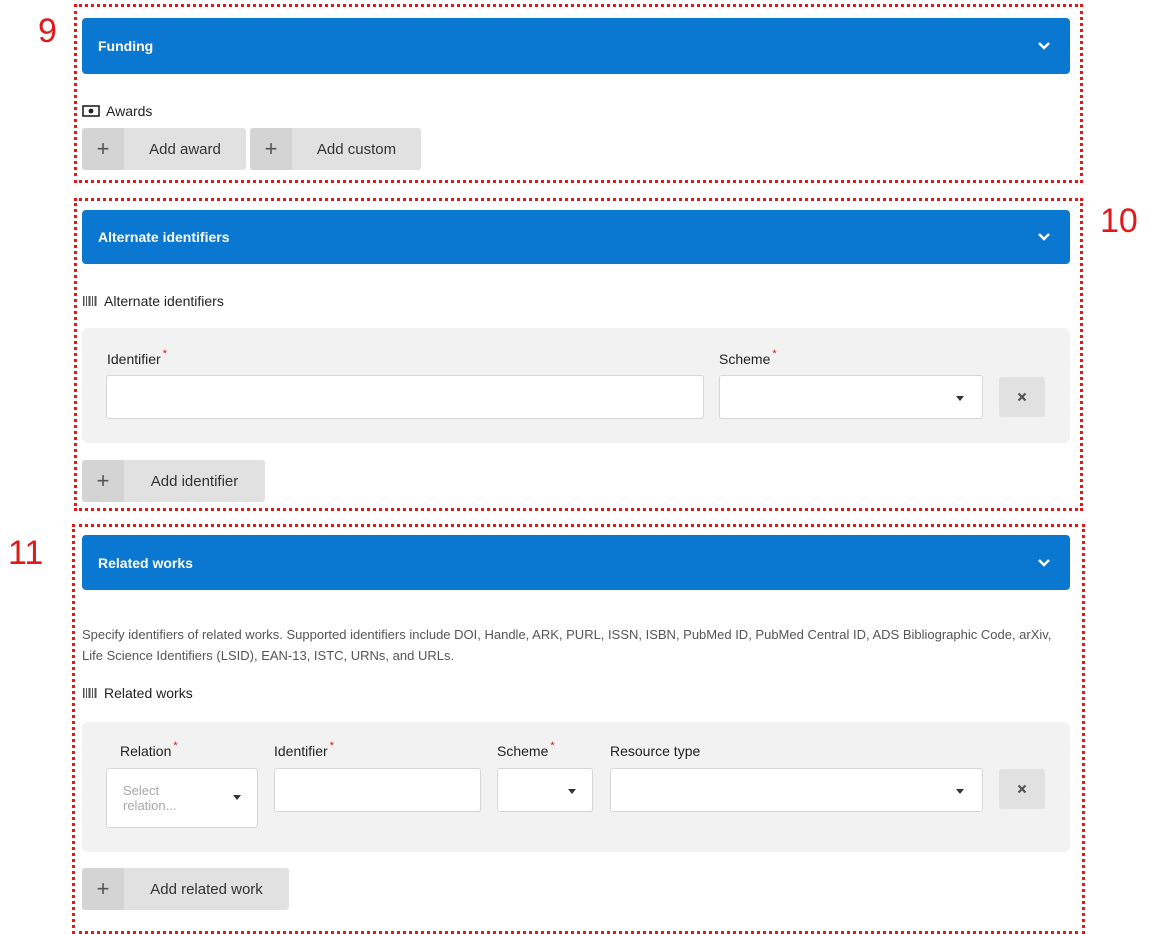  I want to click on related-works-label: Related works, so click(137, 693).